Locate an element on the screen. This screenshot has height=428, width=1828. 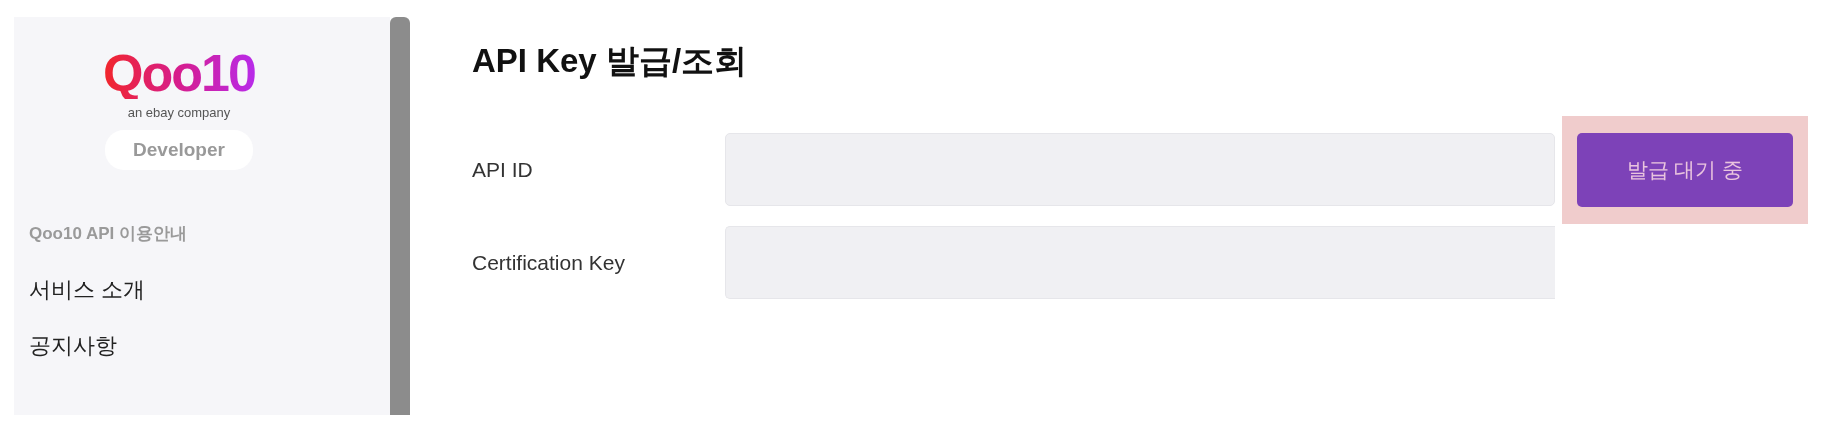
section-heading: Qoo10 API 이용안내 is located at coordinates (109, 234).